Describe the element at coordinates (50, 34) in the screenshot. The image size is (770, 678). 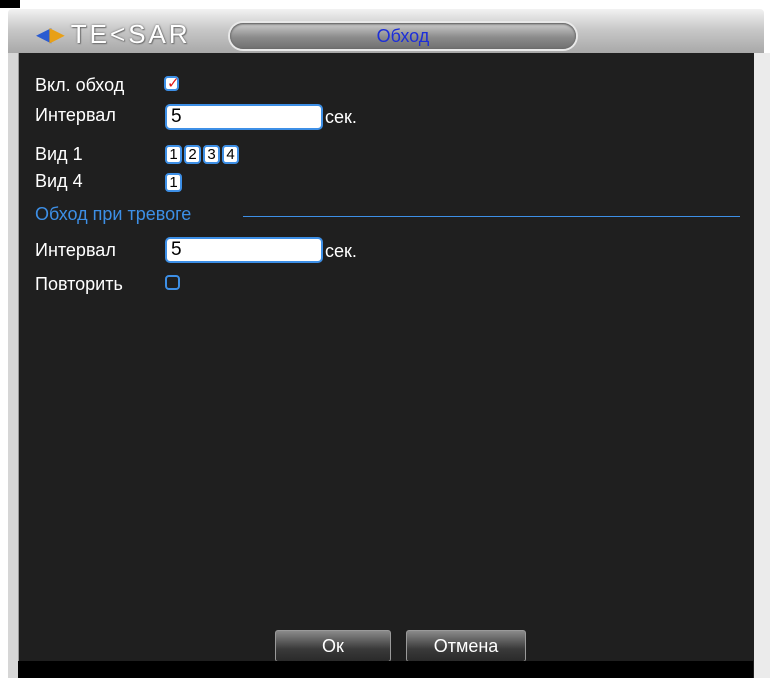
I see `logo-arrows-icon: ◀▶` at that location.